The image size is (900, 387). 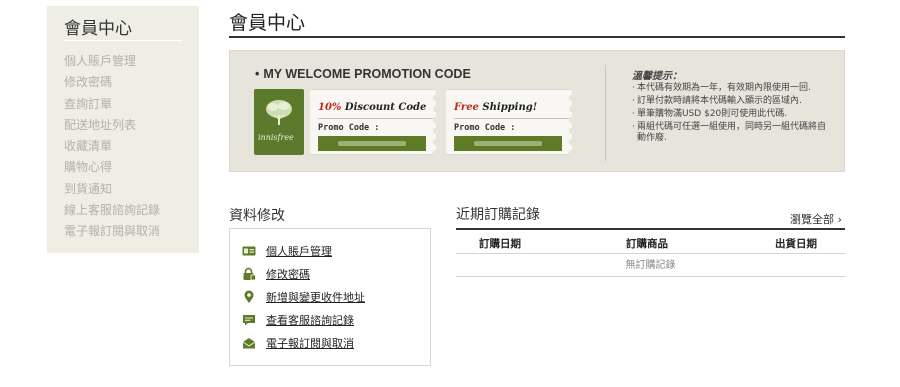 I want to click on column-order-items: 訂購商品, so click(x=647, y=244).